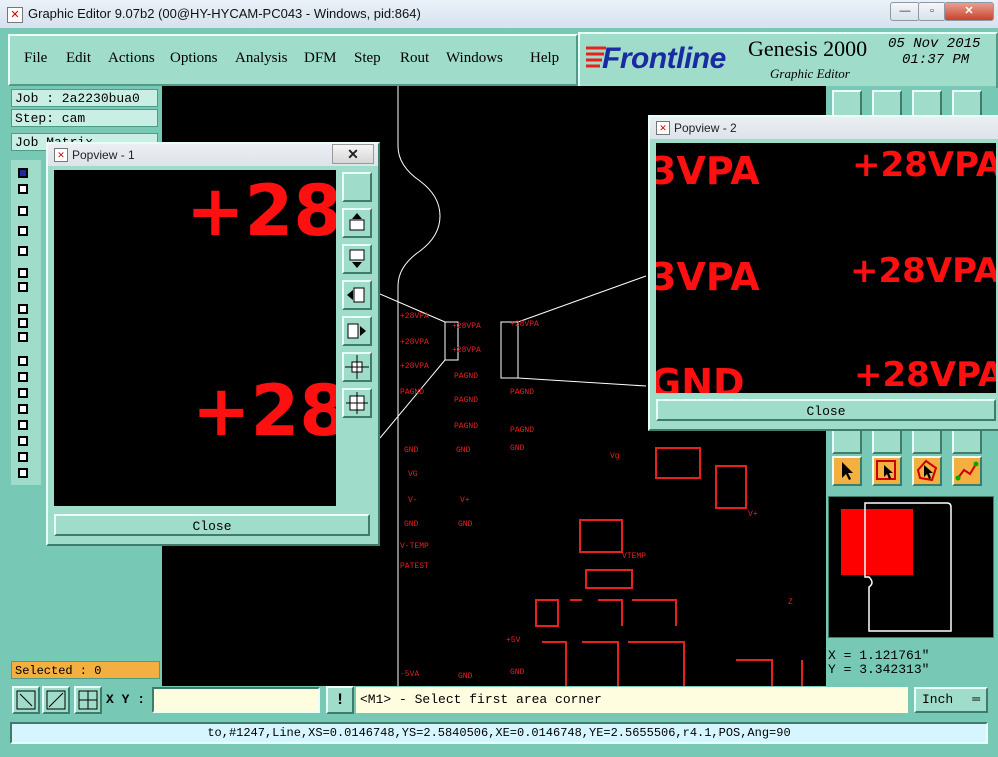 This screenshot has width=998, height=757. I want to click on popview-1-titlebar: ✕ Popview - 1 ✕, so click(213, 155).